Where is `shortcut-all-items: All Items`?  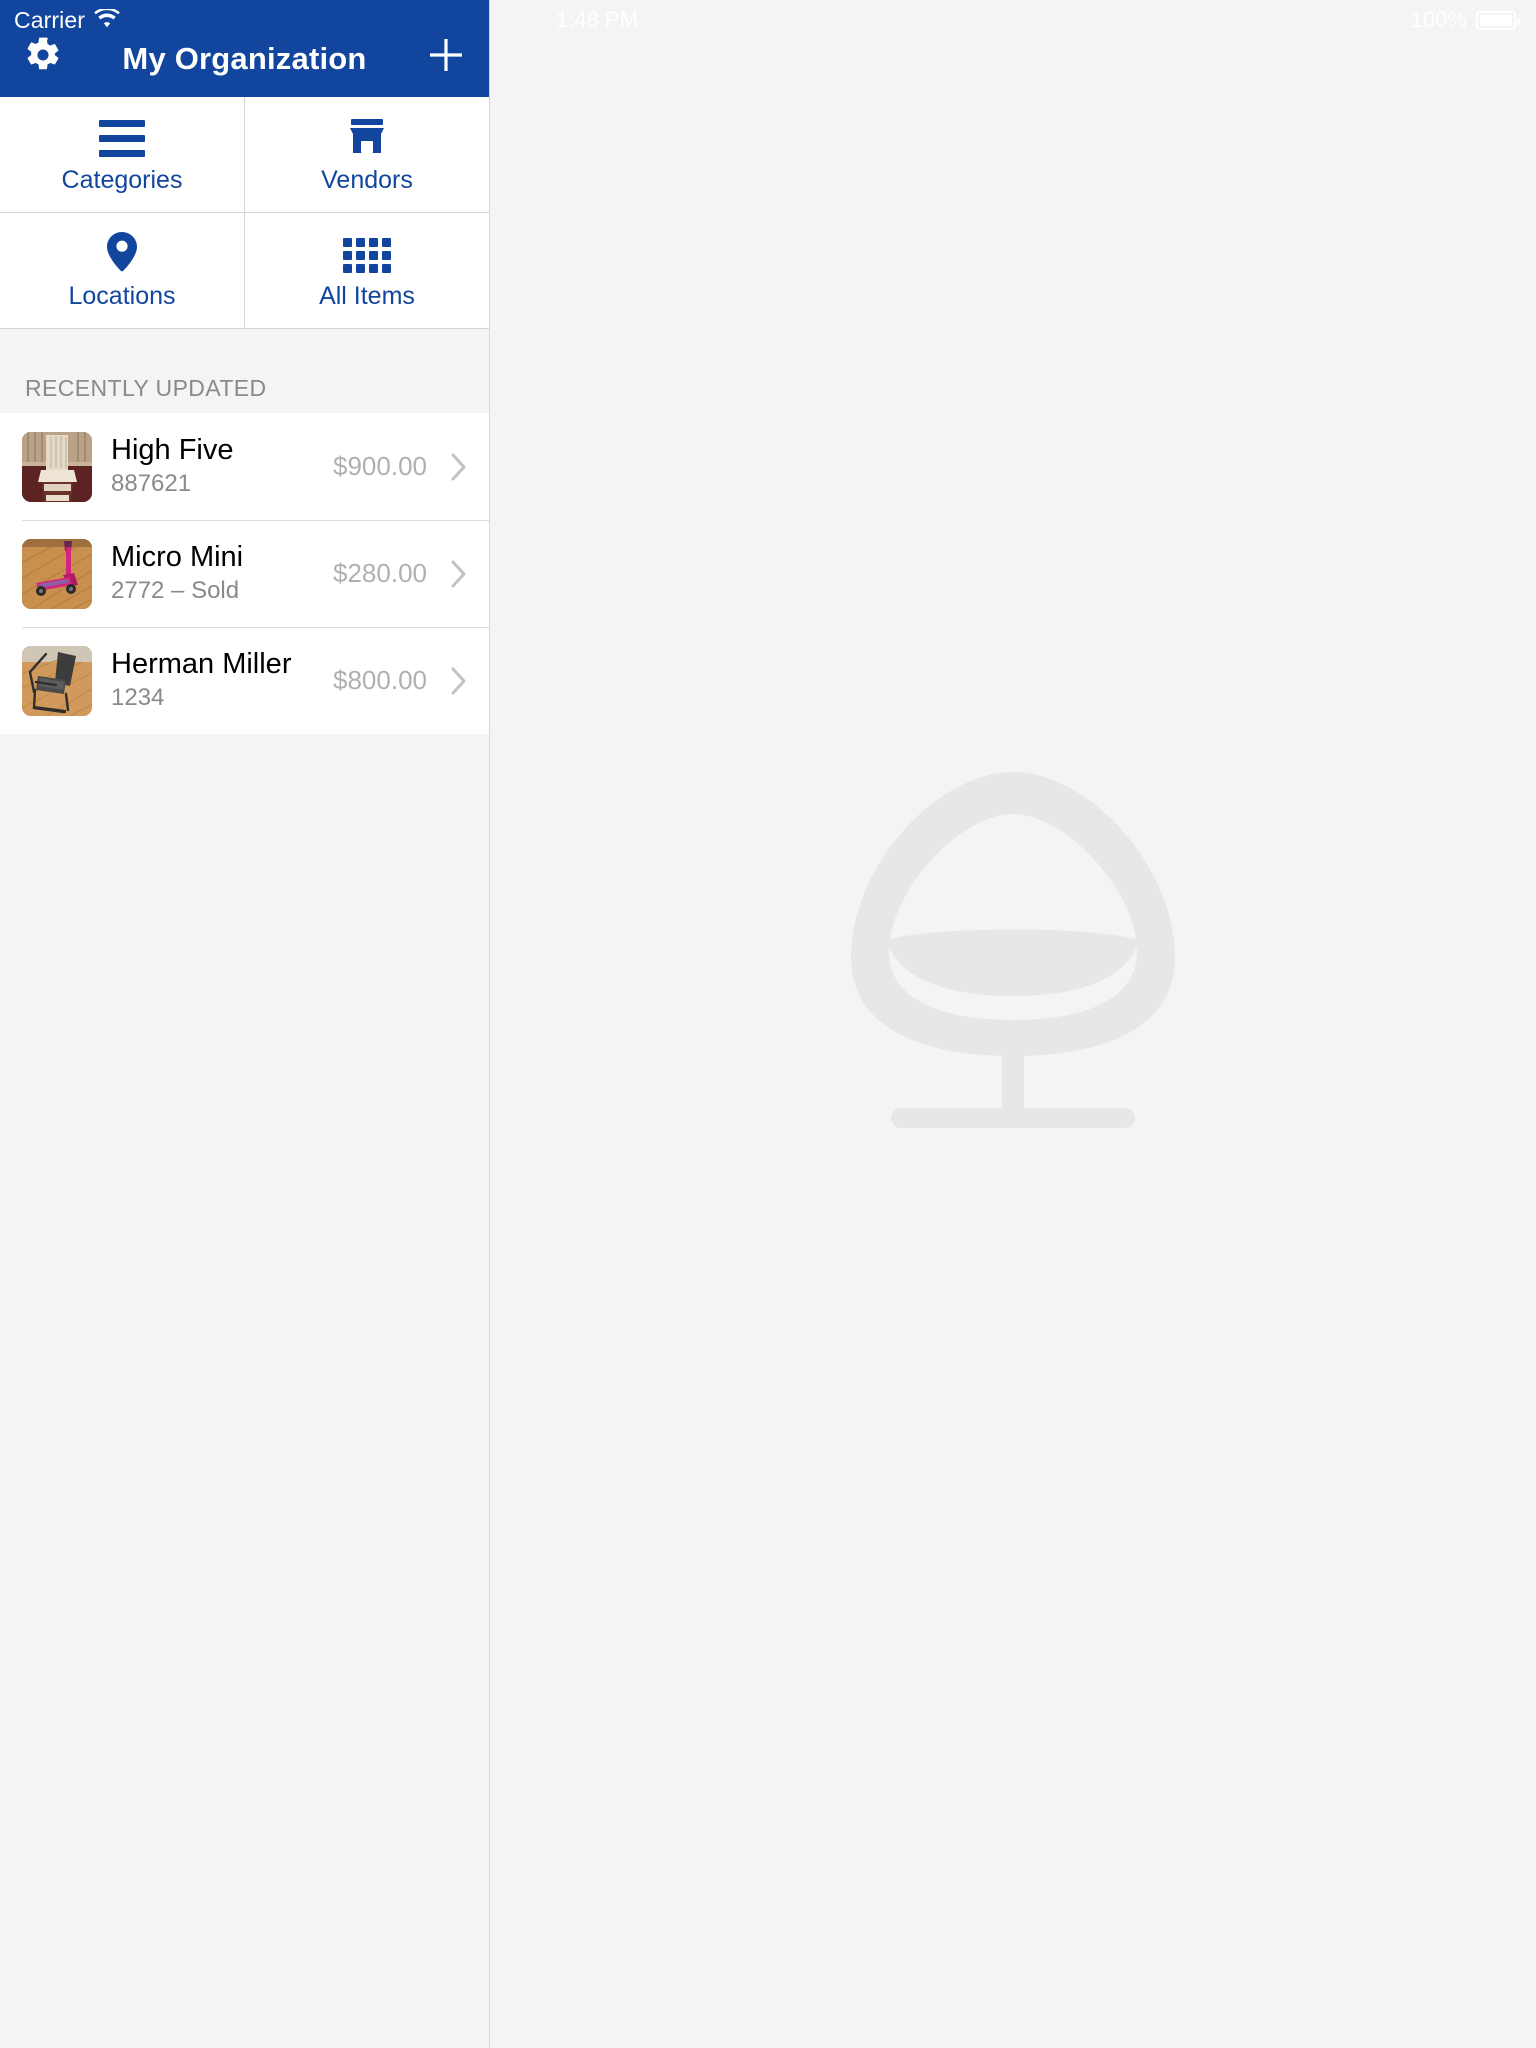 shortcut-all-items: All Items is located at coordinates (367, 270).